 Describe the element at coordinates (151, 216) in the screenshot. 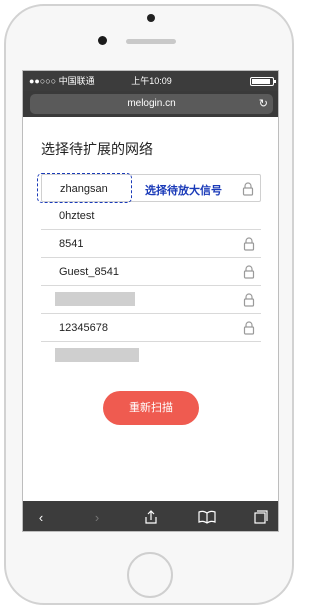

I see `network-item-0hztest: 0hztest` at that location.